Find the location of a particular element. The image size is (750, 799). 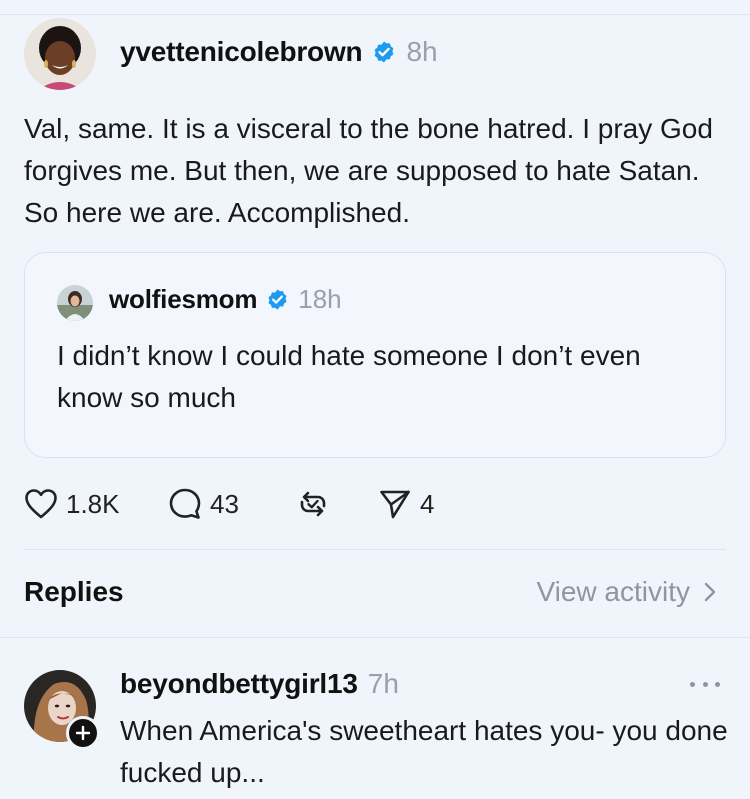

comment-bubble-icon is located at coordinates (185, 504).